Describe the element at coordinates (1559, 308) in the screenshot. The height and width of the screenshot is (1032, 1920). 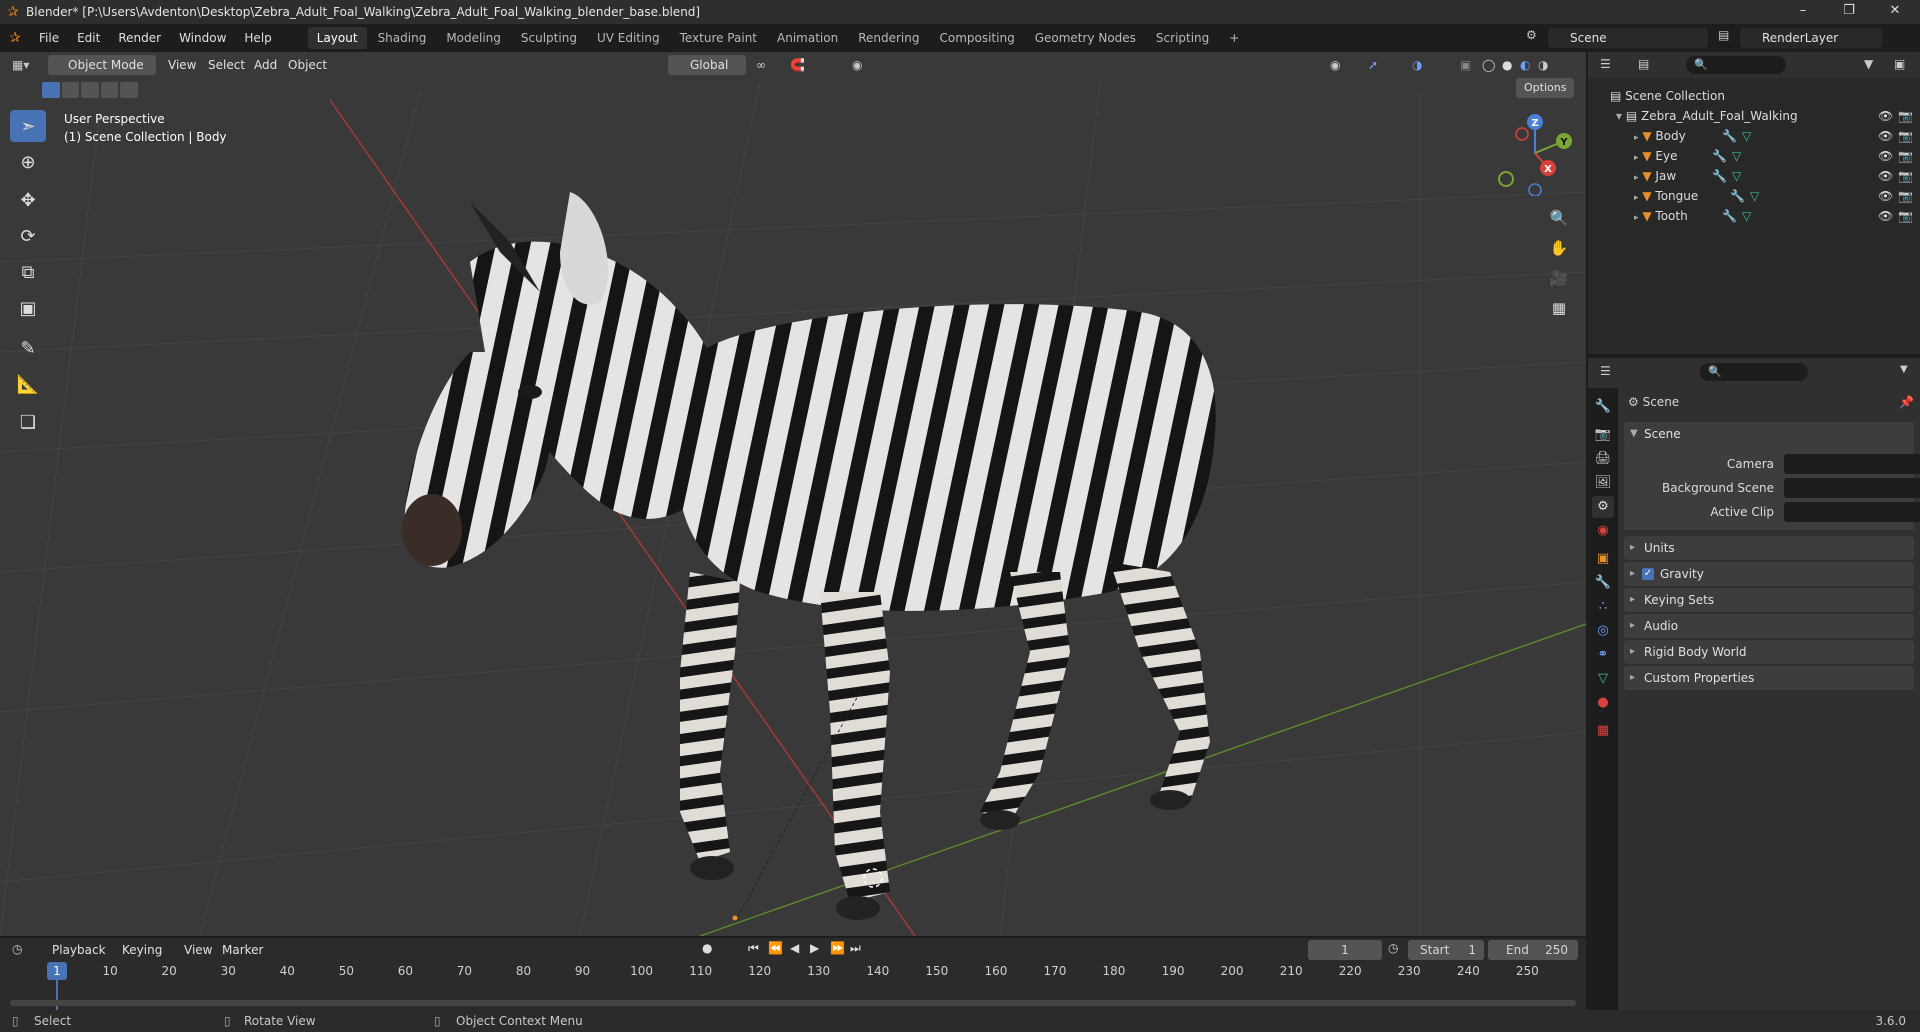
I see `perspective-toggle-icon: ▦` at that location.